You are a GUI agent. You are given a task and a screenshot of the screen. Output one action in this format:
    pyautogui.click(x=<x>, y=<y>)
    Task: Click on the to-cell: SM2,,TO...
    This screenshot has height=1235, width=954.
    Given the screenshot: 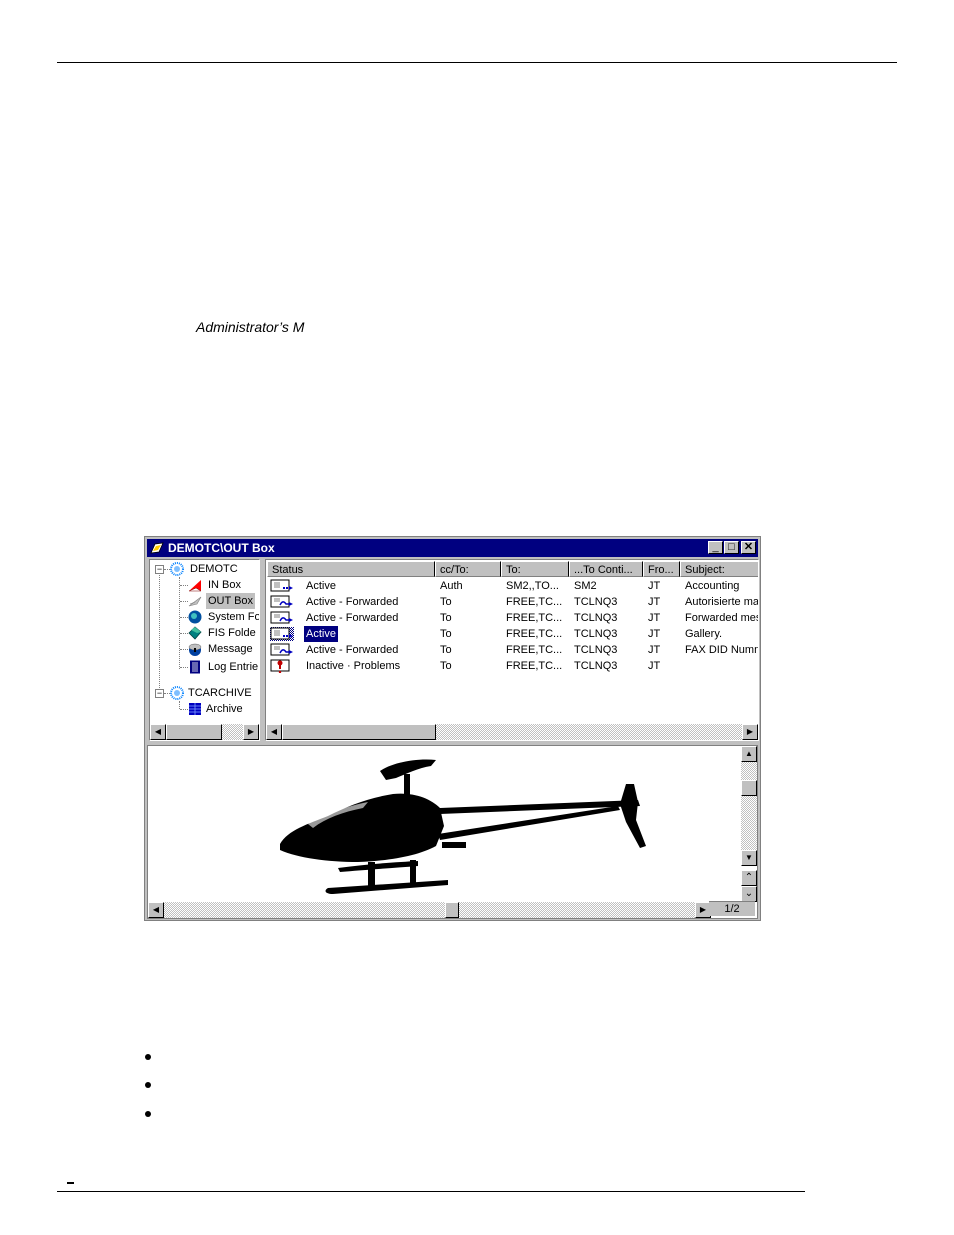 What is the action you would take?
    pyautogui.click(x=532, y=586)
    